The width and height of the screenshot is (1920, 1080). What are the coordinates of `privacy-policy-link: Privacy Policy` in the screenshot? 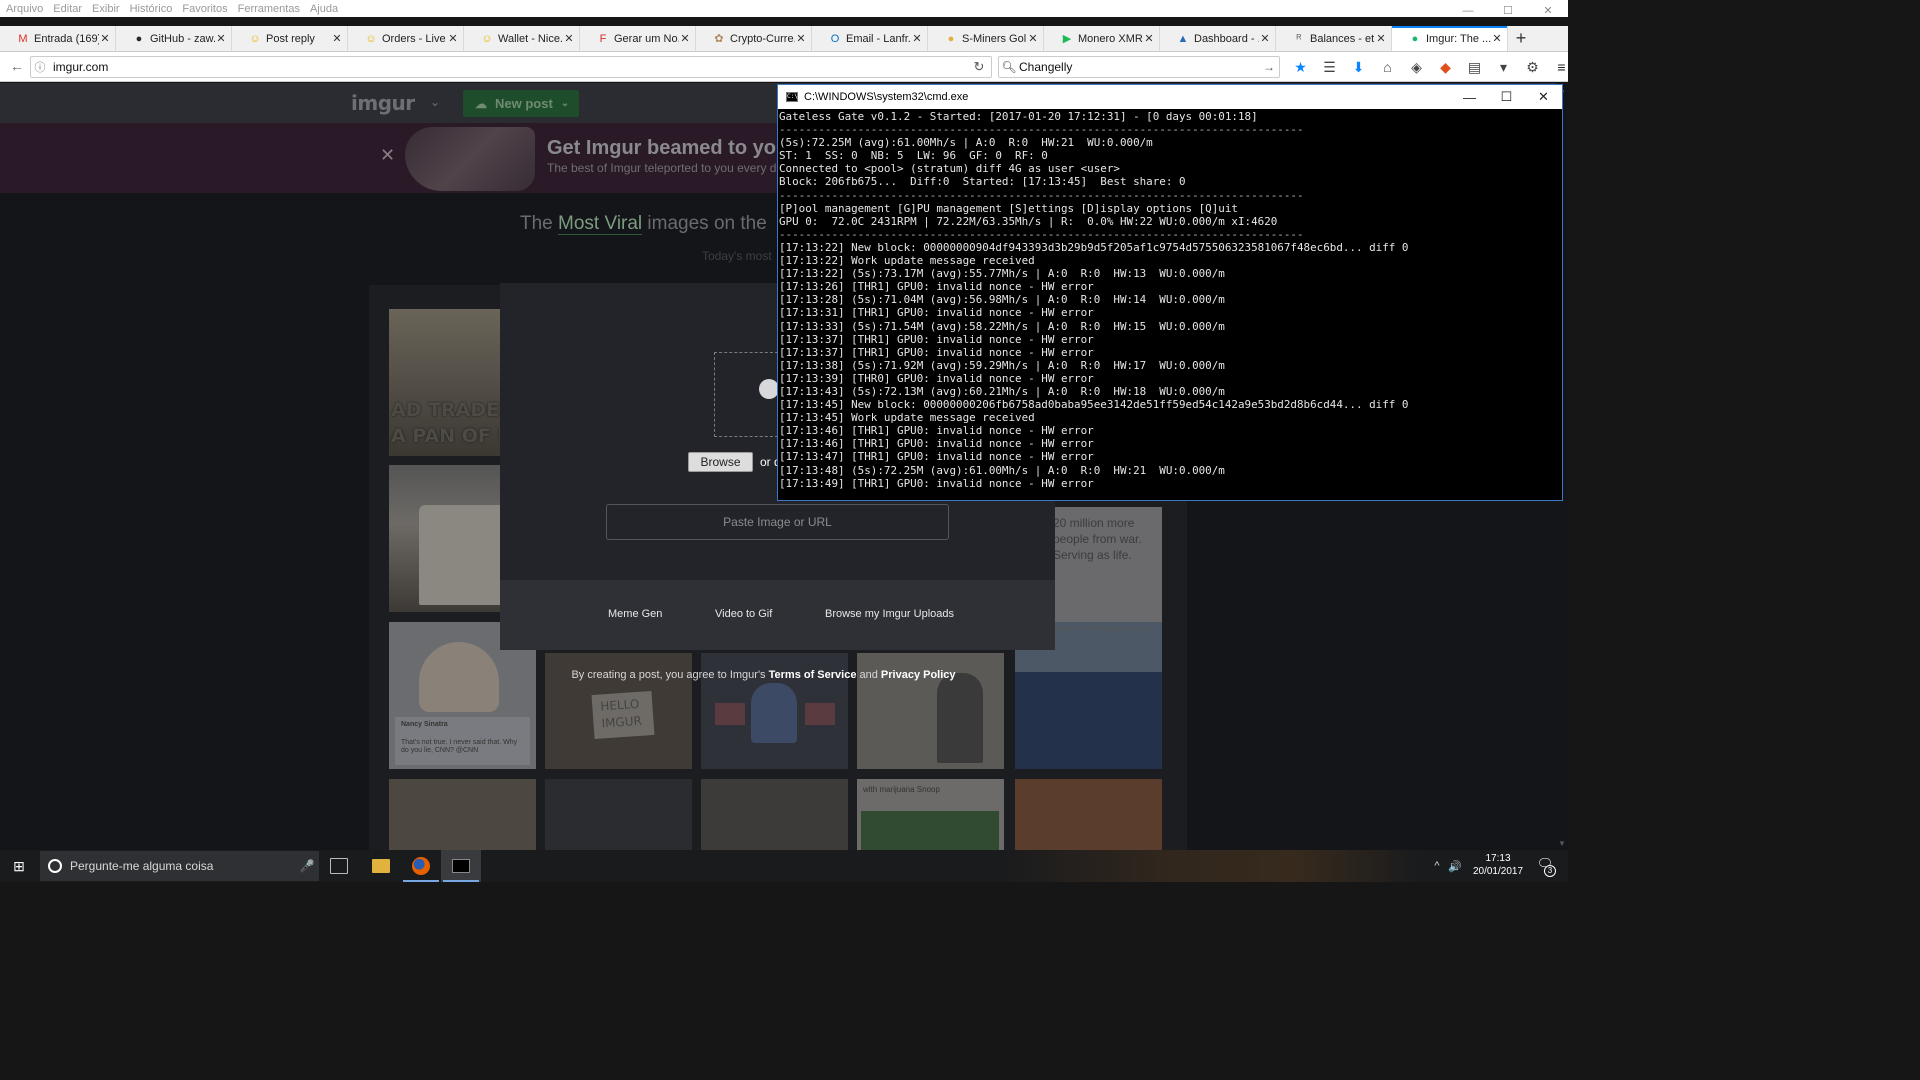 It's located at (918, 675).